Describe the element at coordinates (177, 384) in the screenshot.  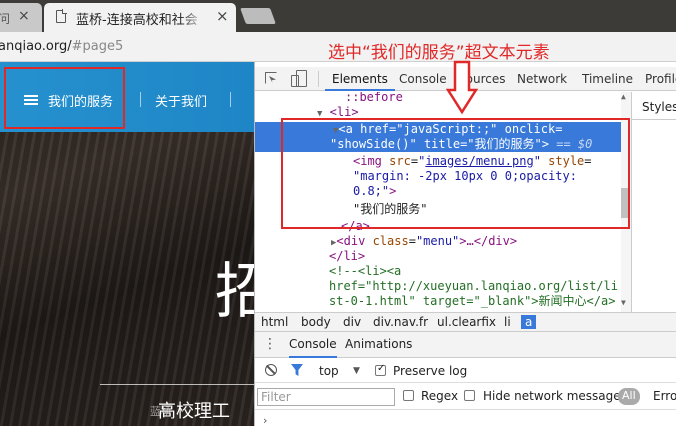
I see `hero-divider` at that location.